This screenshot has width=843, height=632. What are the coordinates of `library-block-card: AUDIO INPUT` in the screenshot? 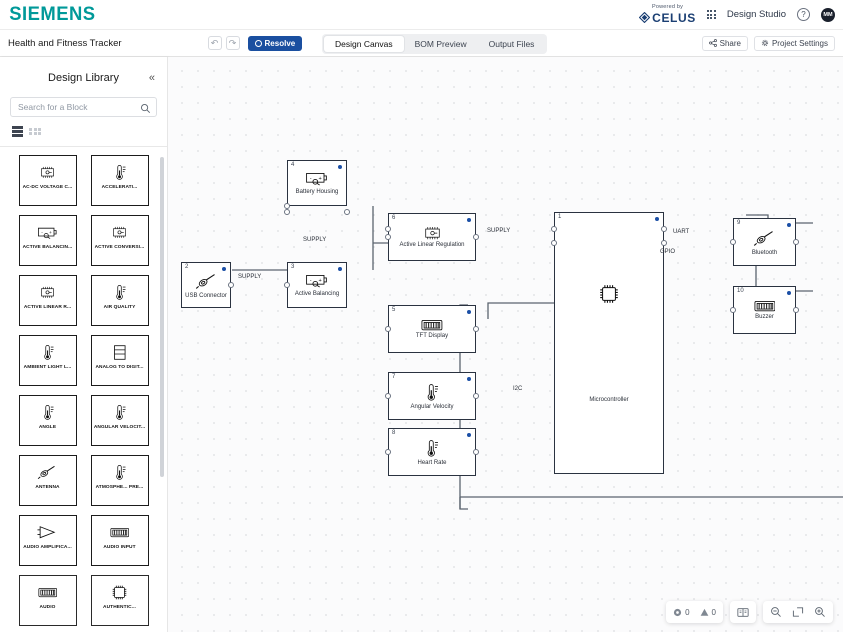 It's located at (119, 540).